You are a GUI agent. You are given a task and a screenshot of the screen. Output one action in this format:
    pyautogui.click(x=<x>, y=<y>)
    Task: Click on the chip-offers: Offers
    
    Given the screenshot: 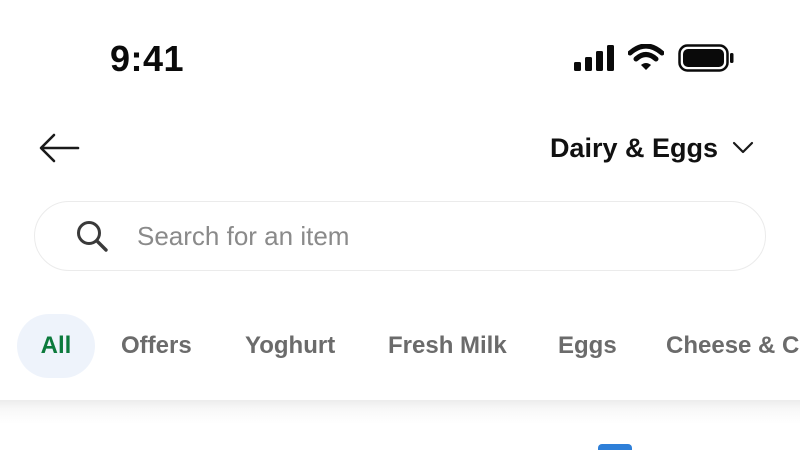 What is the action you would take?
    pyautogui.click(x=156, y=346)
    